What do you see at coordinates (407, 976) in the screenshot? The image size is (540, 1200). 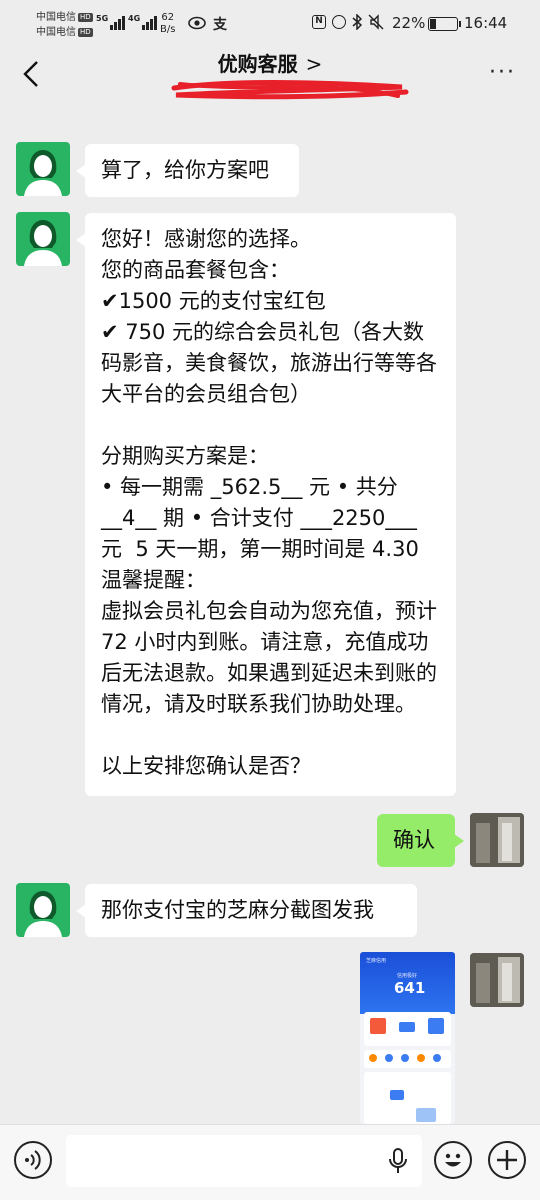 I see `screenshot-score-label: 信用极好` at bounding box center [407, 976].